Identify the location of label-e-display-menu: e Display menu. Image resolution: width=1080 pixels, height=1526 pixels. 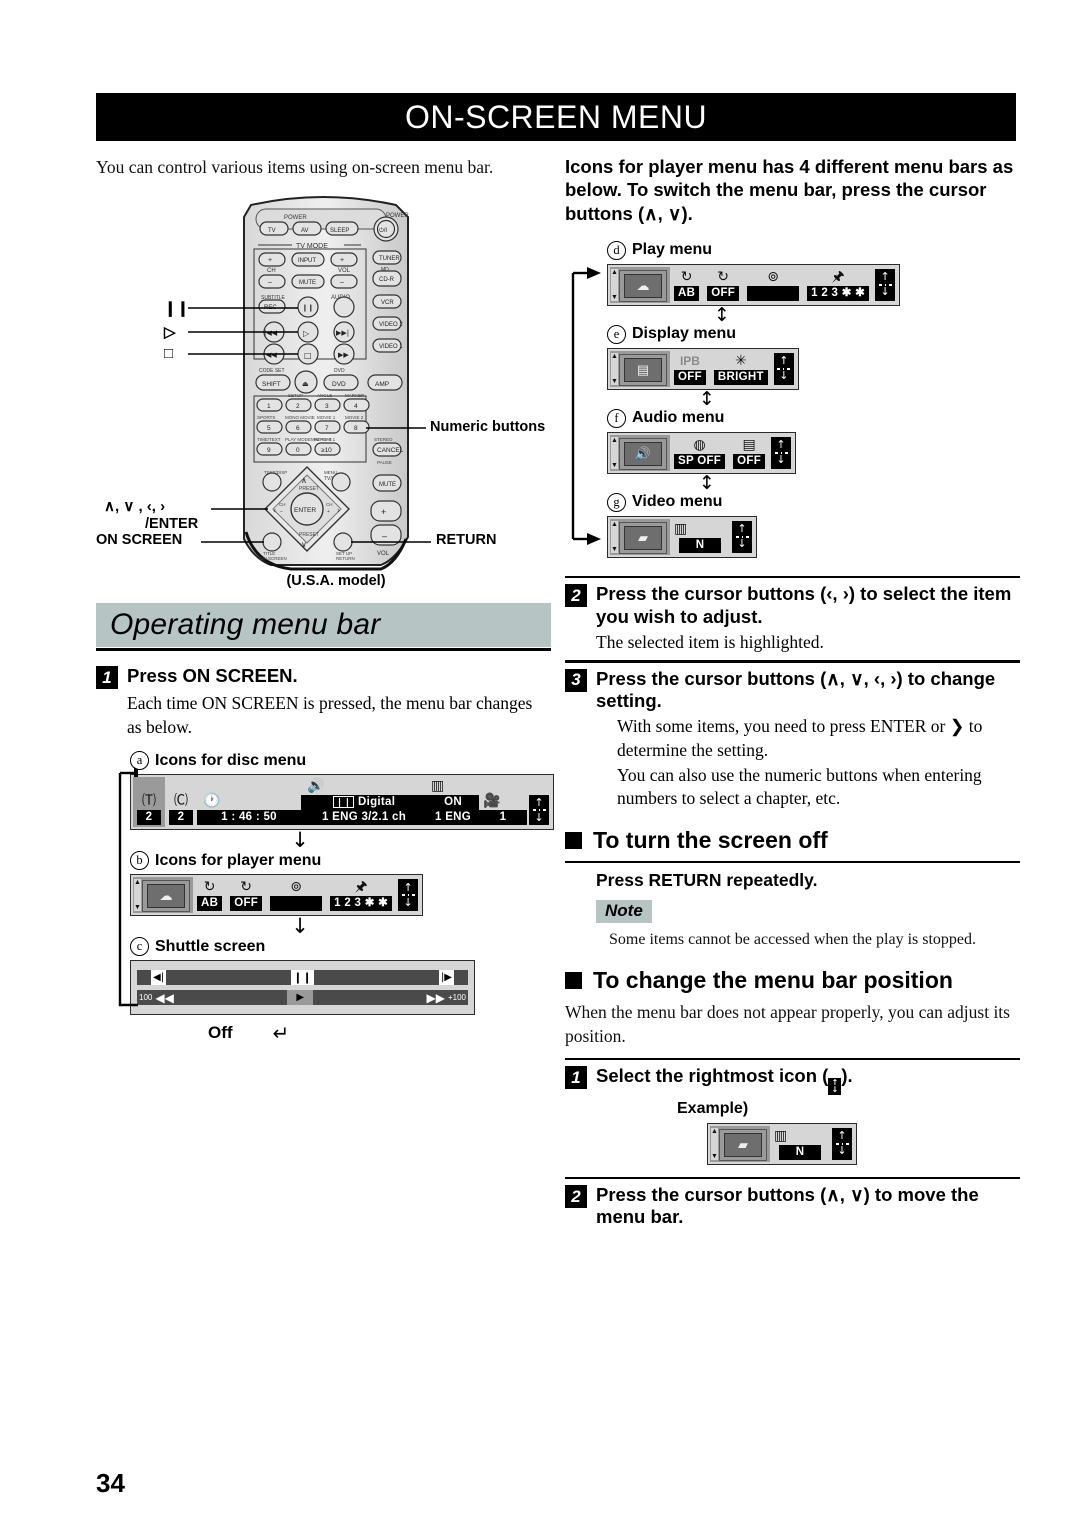
(813, 334).